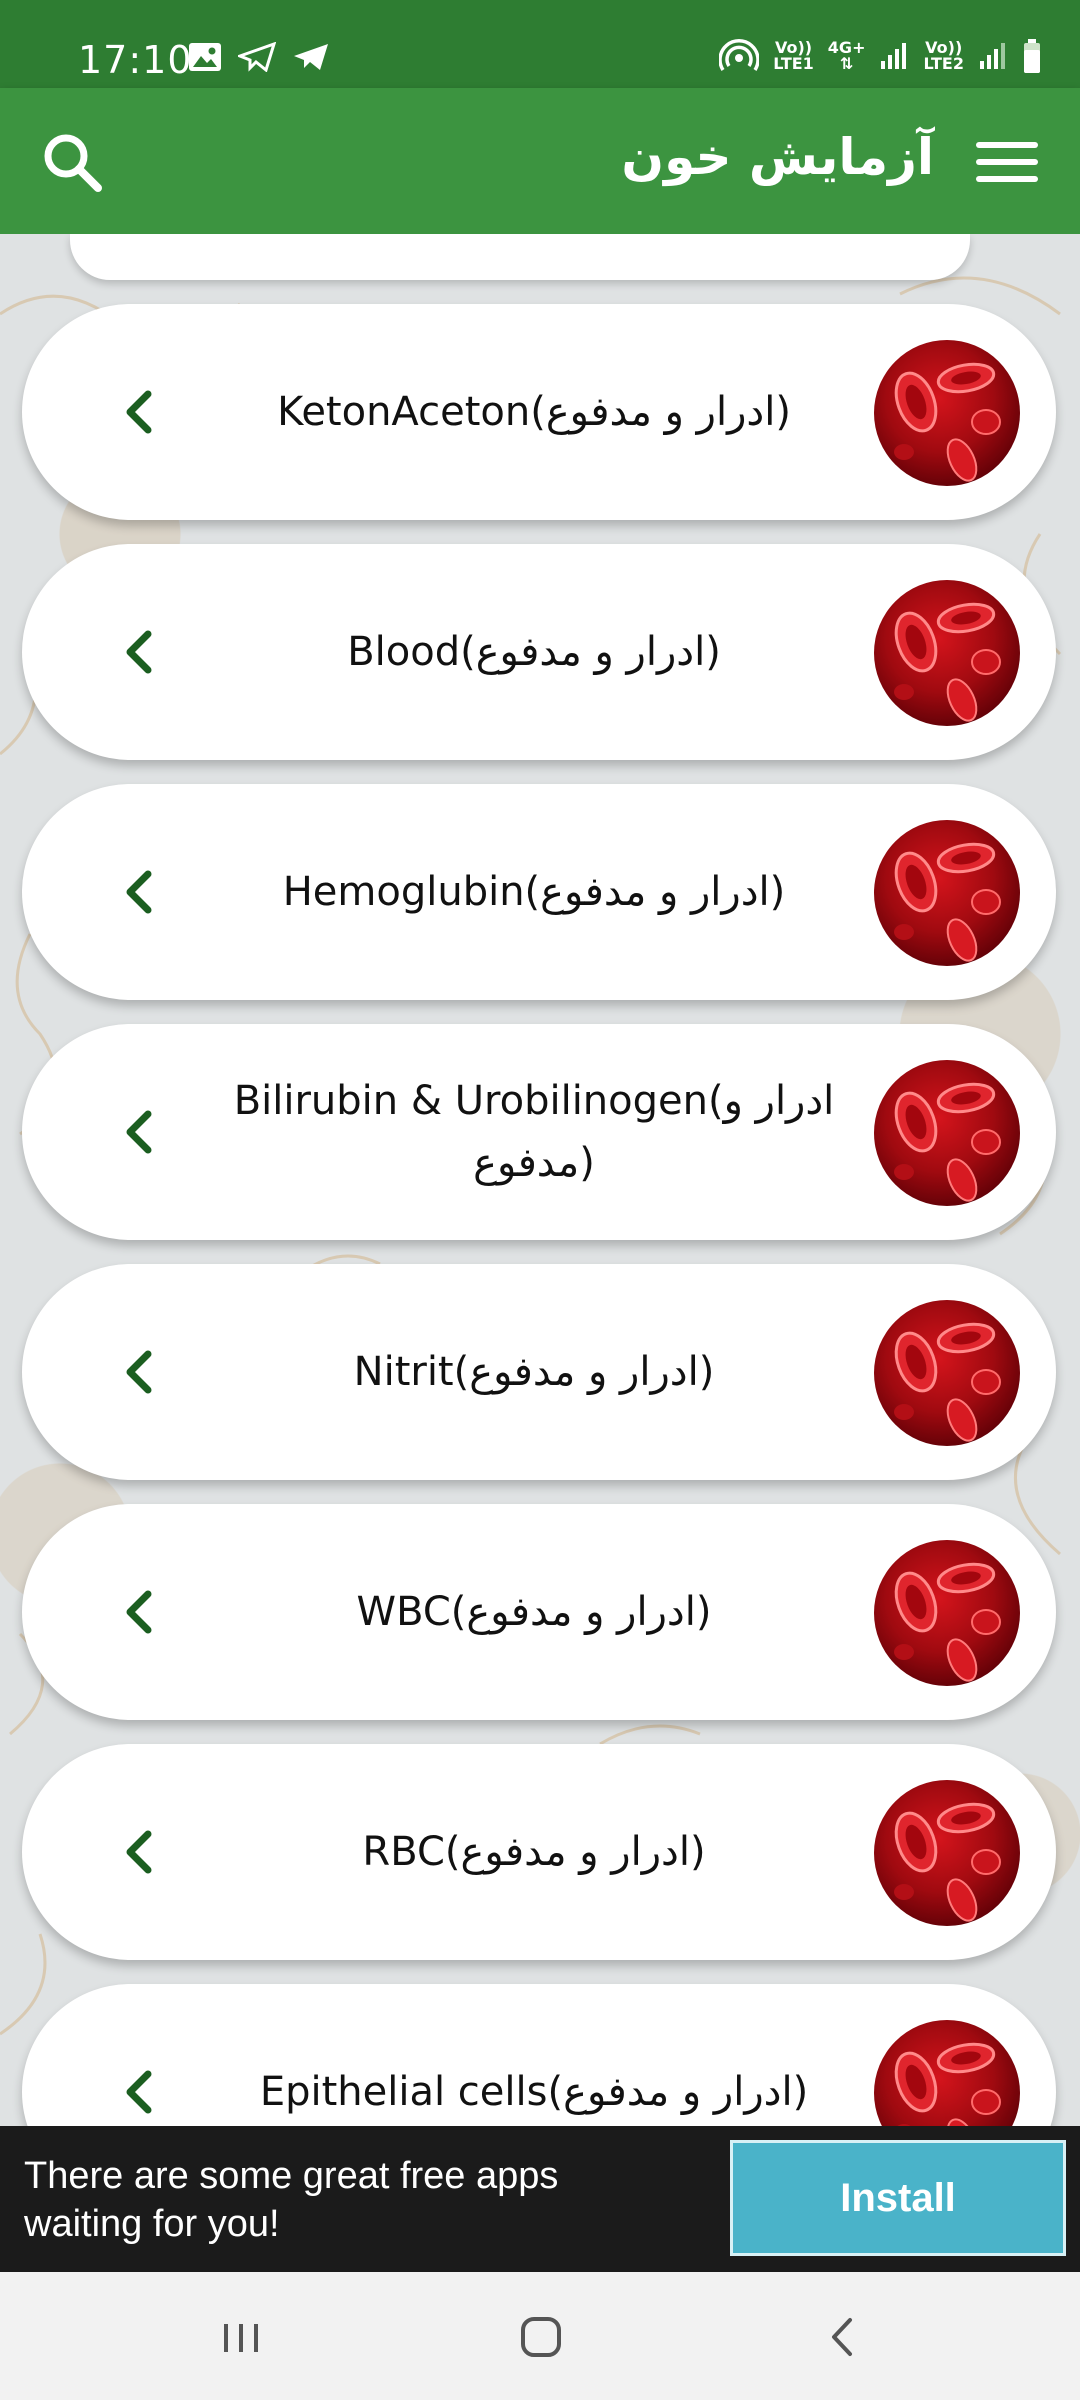 This screenshot has height=2400, width=1080. I want to click on list-item: Nitrit(ادرار و مدفوع), so click(539, 1372).